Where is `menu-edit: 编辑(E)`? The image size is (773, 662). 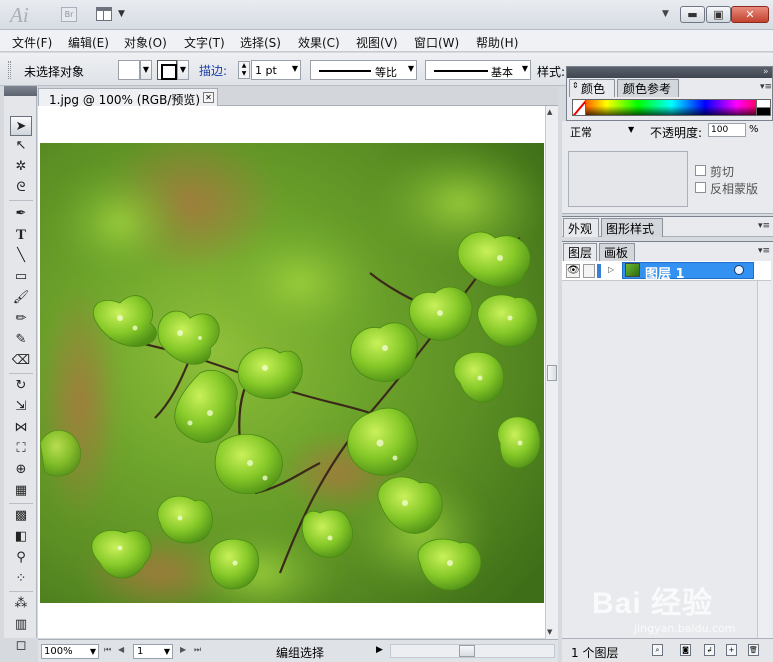
menu-edit: 编辑(E) is located at coordinates (88, 42).